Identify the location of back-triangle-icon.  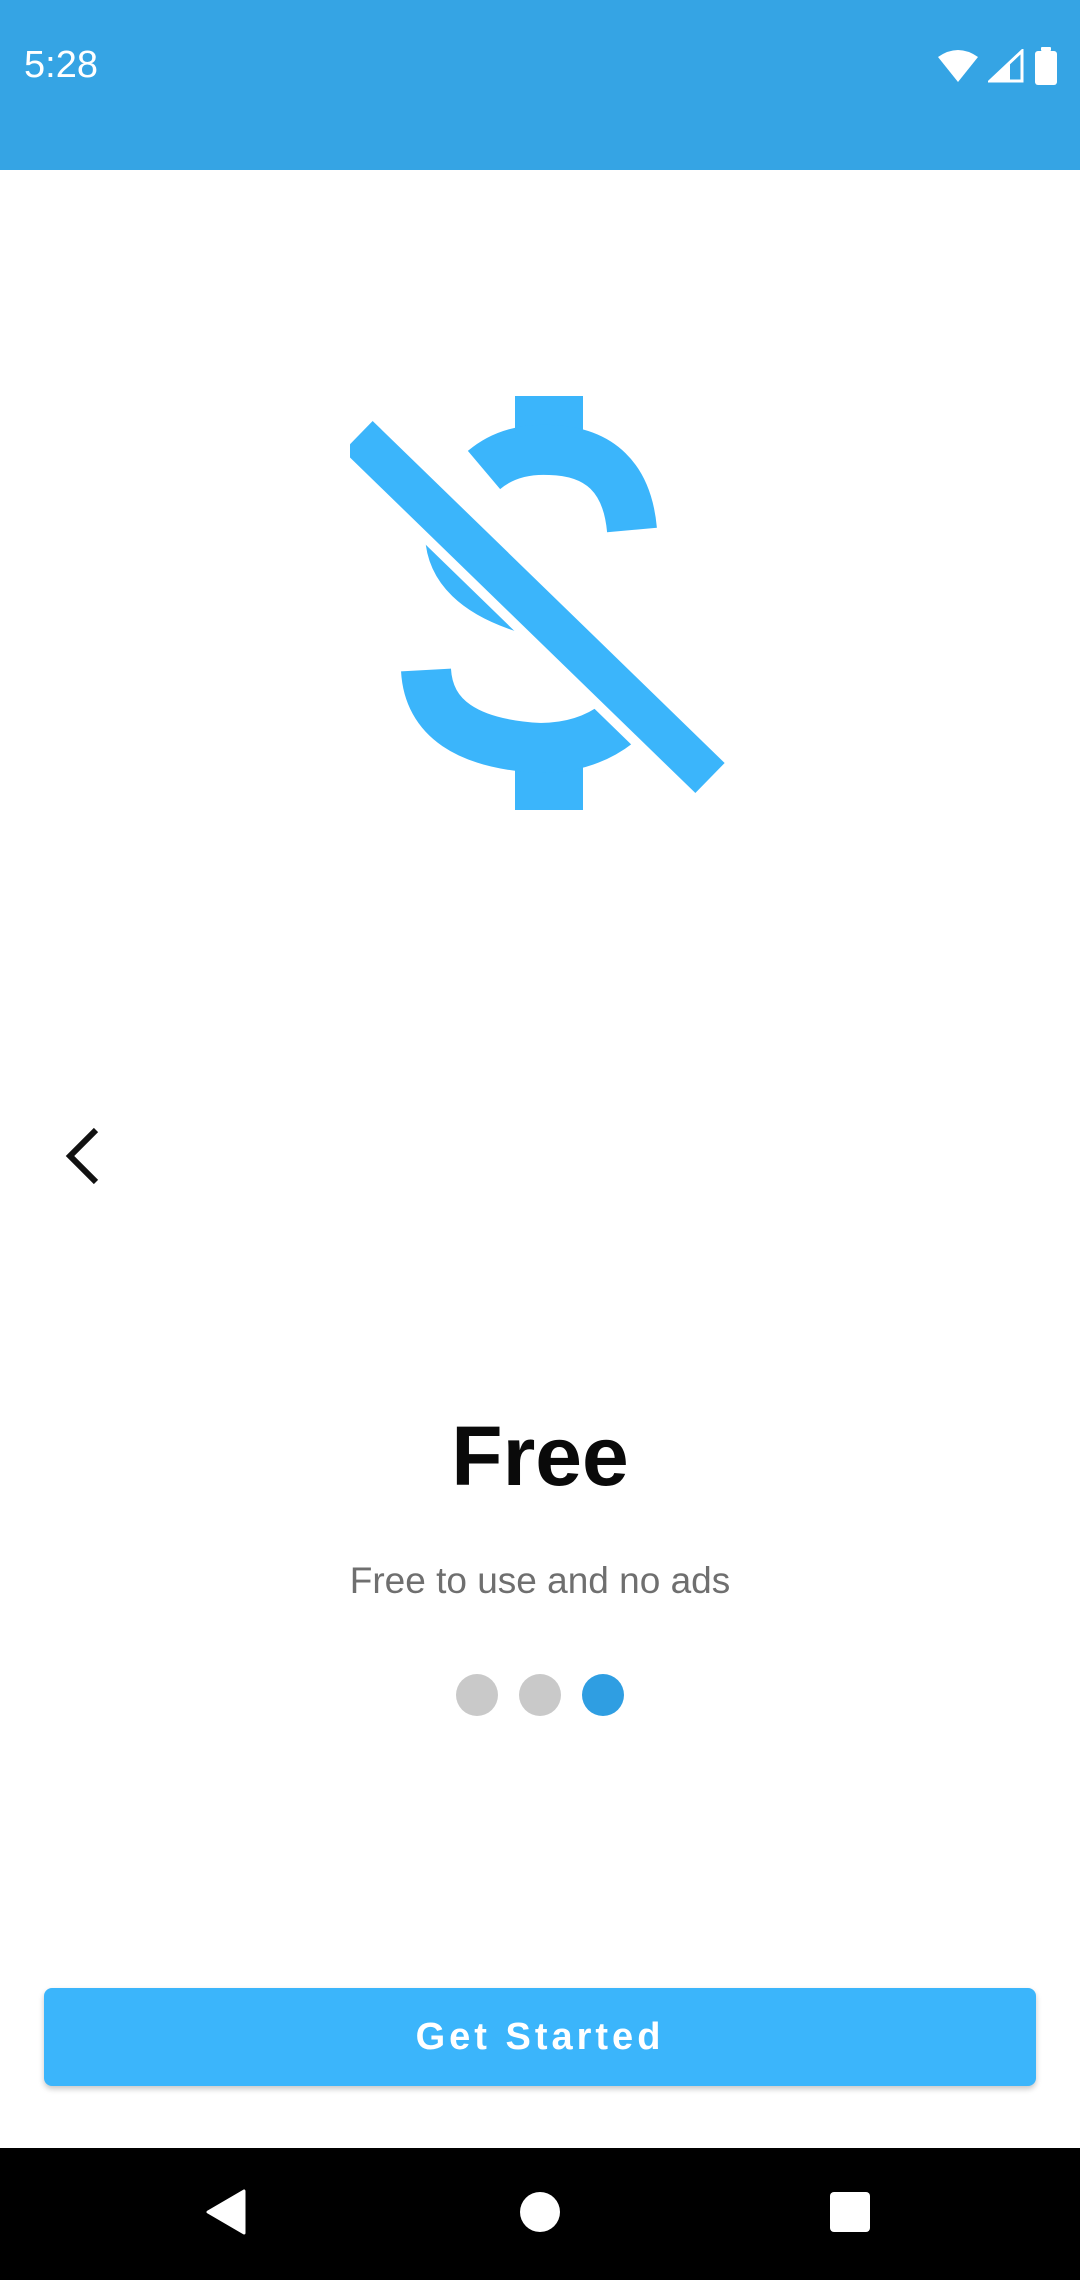
(226, 2214).